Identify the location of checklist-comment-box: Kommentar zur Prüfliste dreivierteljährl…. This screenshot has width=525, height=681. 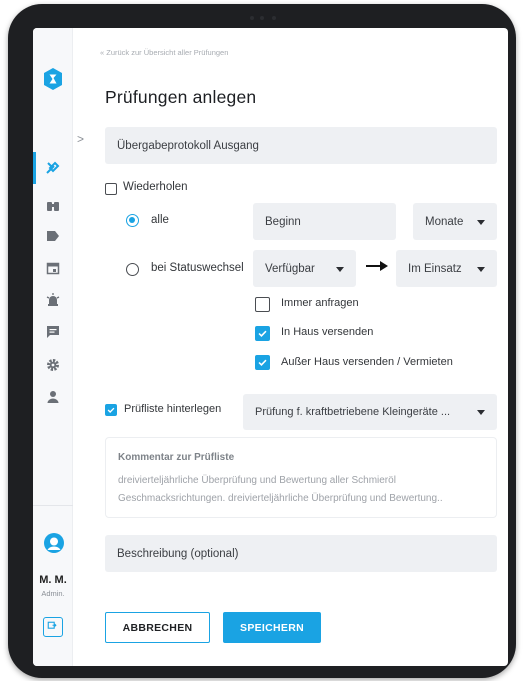
(301, 477).